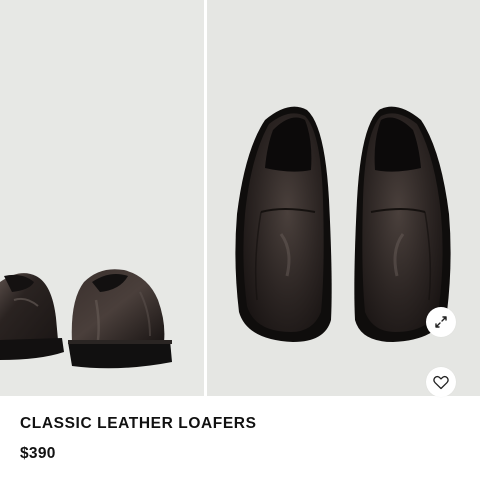 The width and height of the screenshot is (480, 480). What do you see at coordinates (138, 439) in the screenshot?
I see `product-info: CLASSIC LEATHER LOAFERS $390` at bounding box center [138, 439].